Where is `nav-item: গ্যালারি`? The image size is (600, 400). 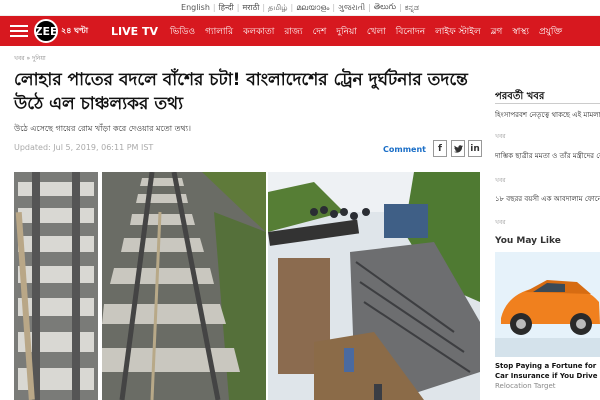
nav-item: গ্যালারি is located at coordinates (219, 31).